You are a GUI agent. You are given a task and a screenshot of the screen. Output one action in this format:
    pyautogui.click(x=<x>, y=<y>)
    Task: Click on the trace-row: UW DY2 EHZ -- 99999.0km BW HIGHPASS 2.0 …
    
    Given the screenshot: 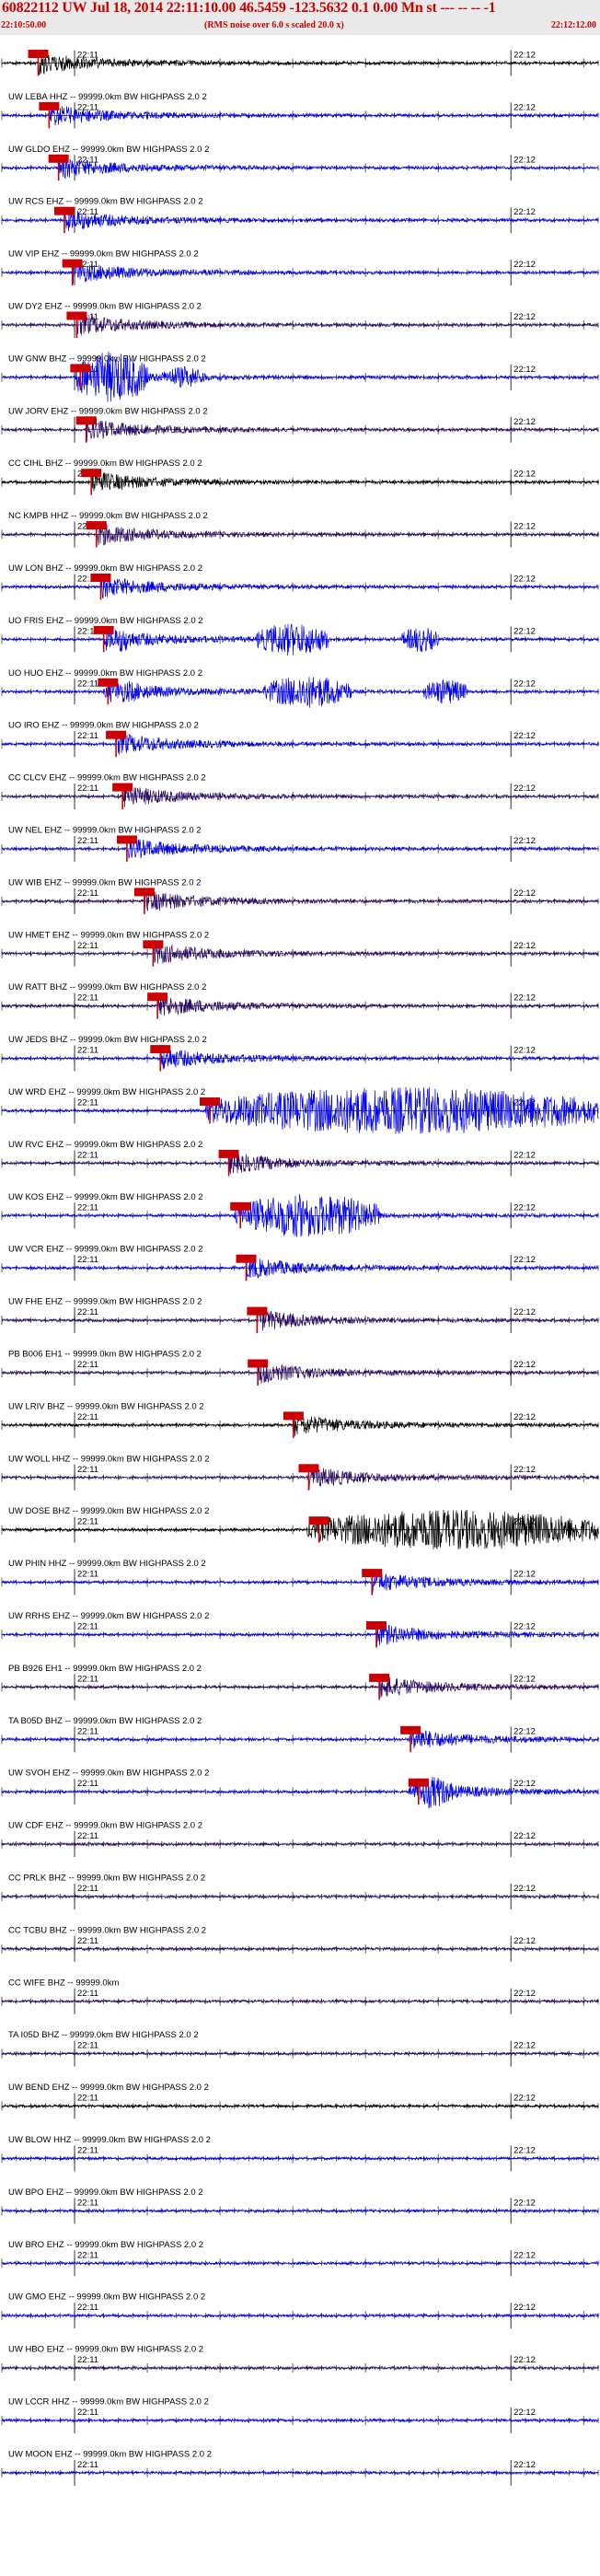 What is the action you would take?
    pyautogui.click(x=300, y=320)
    